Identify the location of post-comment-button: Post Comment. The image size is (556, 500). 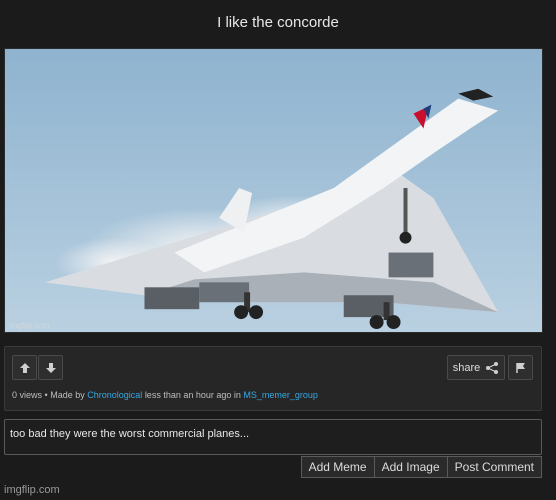
(494, 467).